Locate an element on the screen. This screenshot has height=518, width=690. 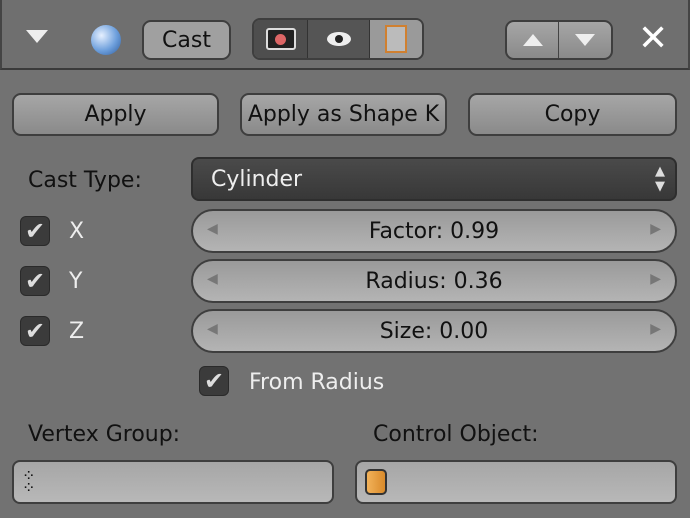
factor-value: Factor: 0.99 is located at coordinates (434, 231).